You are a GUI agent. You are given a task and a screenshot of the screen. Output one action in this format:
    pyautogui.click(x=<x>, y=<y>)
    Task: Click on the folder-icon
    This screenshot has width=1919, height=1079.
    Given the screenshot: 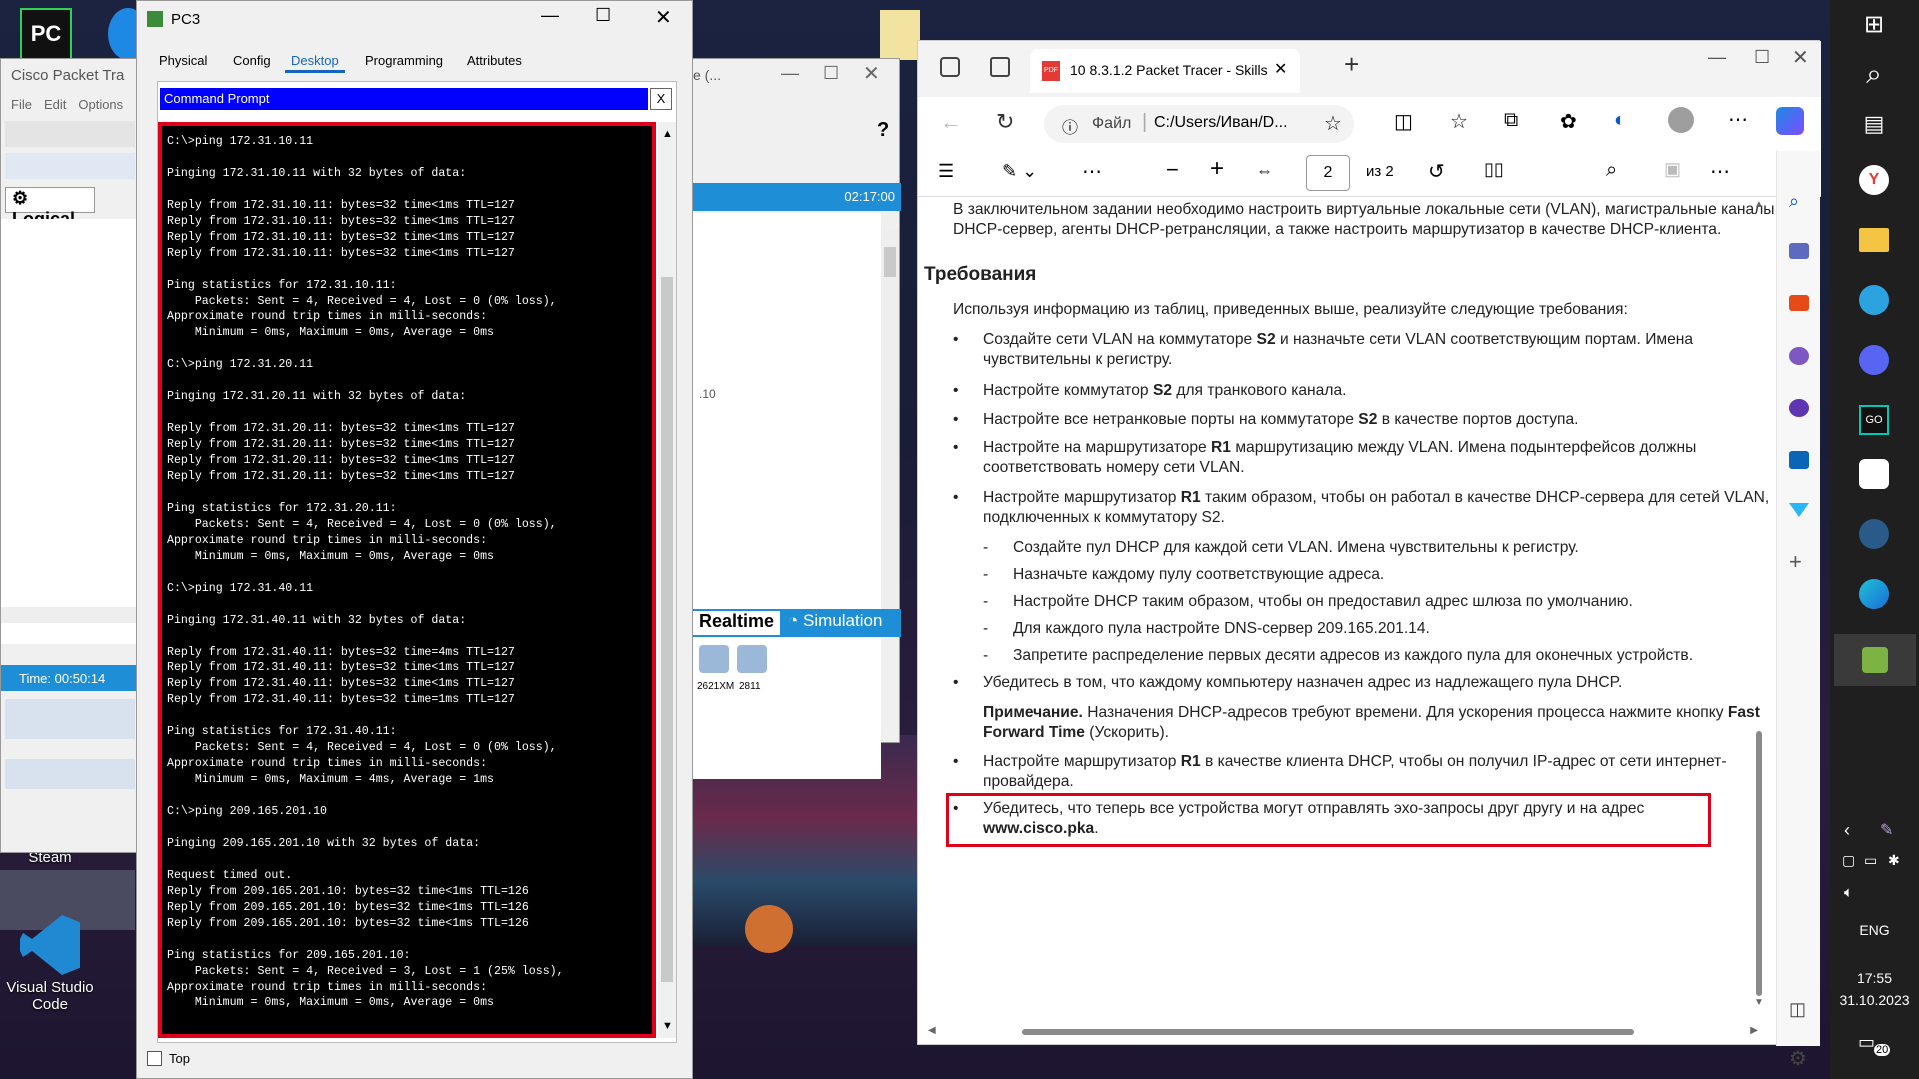 What is the action you would take?
    pyautogui.click(x=900, y=35)
    